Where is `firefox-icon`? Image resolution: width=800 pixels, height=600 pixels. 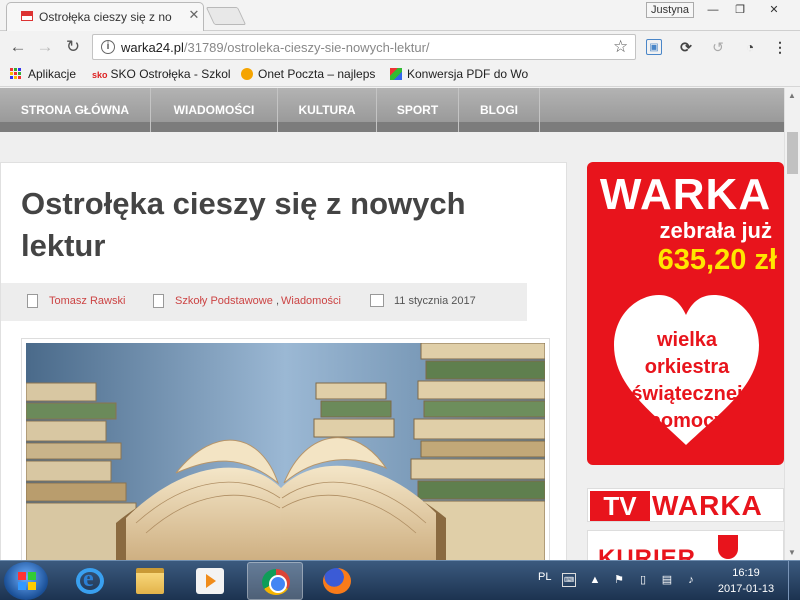 firefox-icon is located at coordinates (337, 581).